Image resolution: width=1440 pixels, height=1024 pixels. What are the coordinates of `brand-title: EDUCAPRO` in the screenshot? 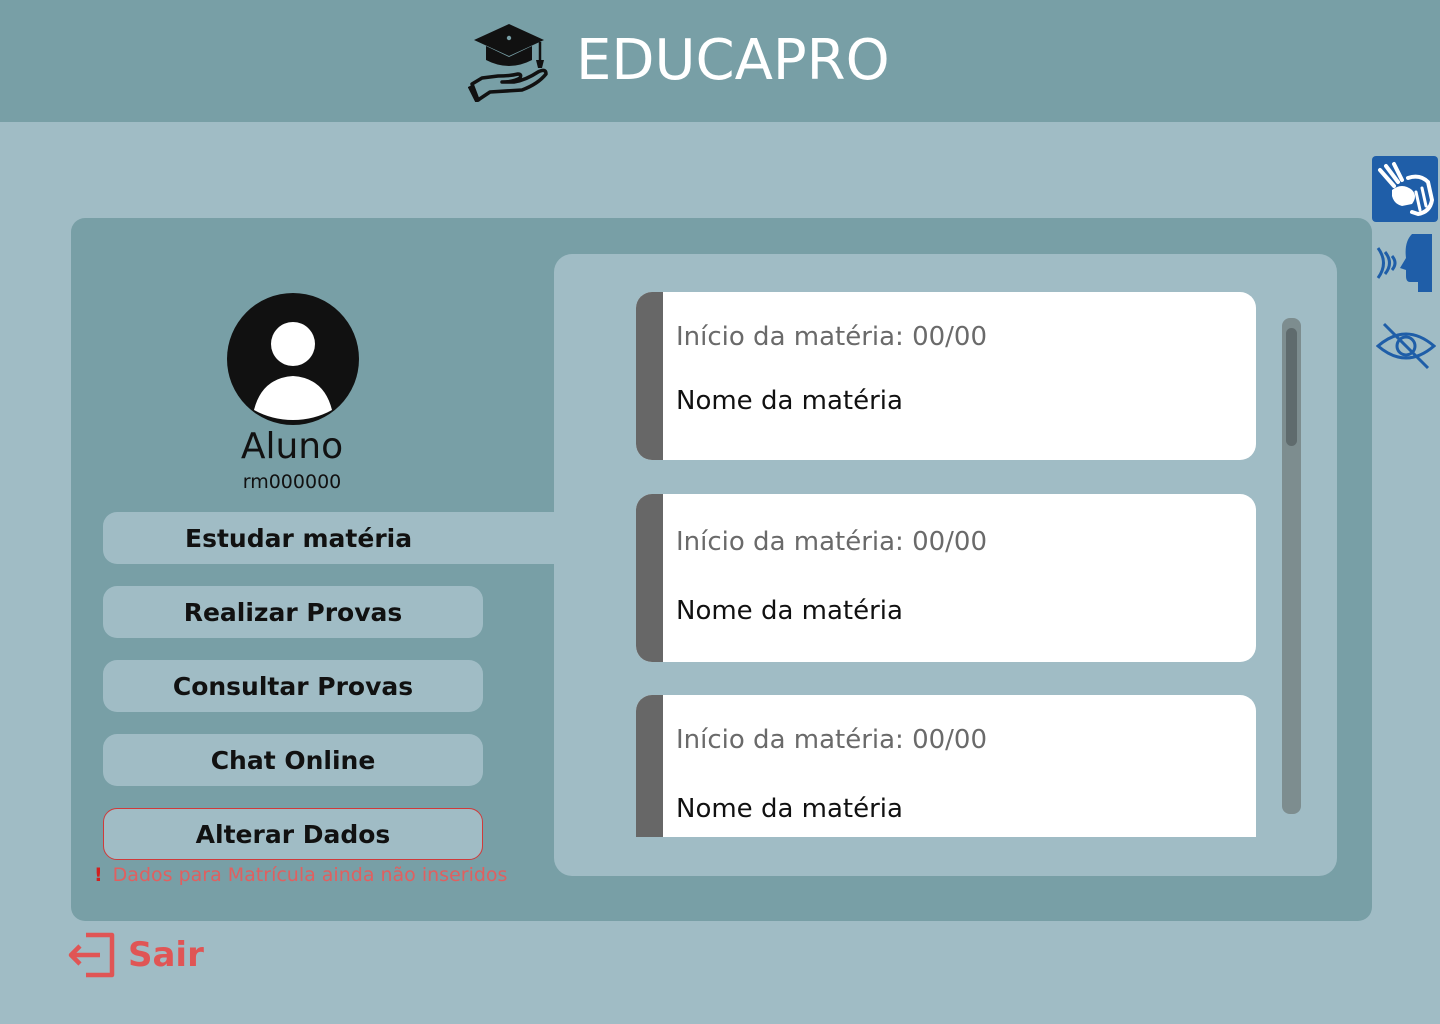 It's located at (733, 60).